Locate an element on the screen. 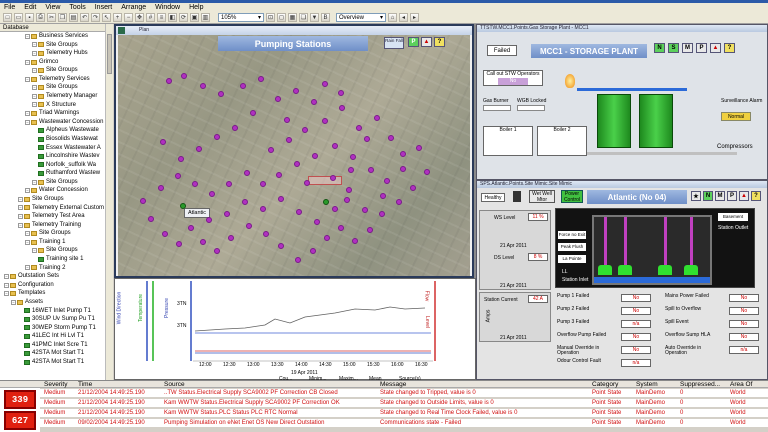 This screenshot has height=432, width=768. align-icon: ≡ is located at coordinates (161, 17).